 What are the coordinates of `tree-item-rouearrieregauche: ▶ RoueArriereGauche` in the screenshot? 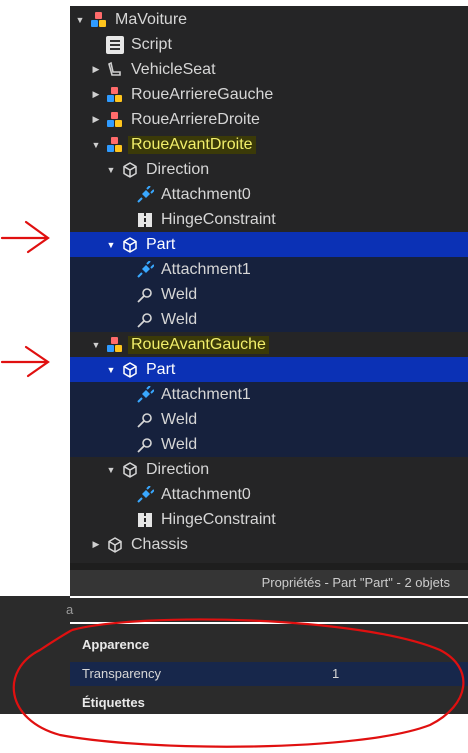 It's located at (269, 94).